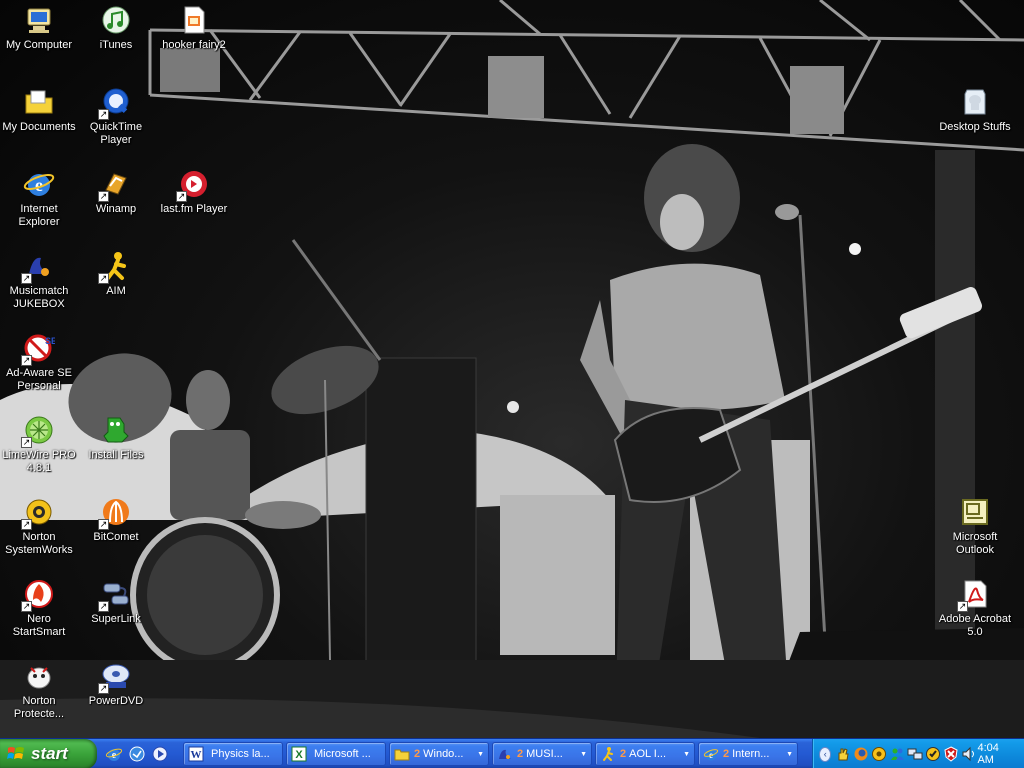 This screenshot has width=1024, height=768. I want to click on taskbar-button-aol-im-group: 2 AOL I... ▼, so click(645, 754).